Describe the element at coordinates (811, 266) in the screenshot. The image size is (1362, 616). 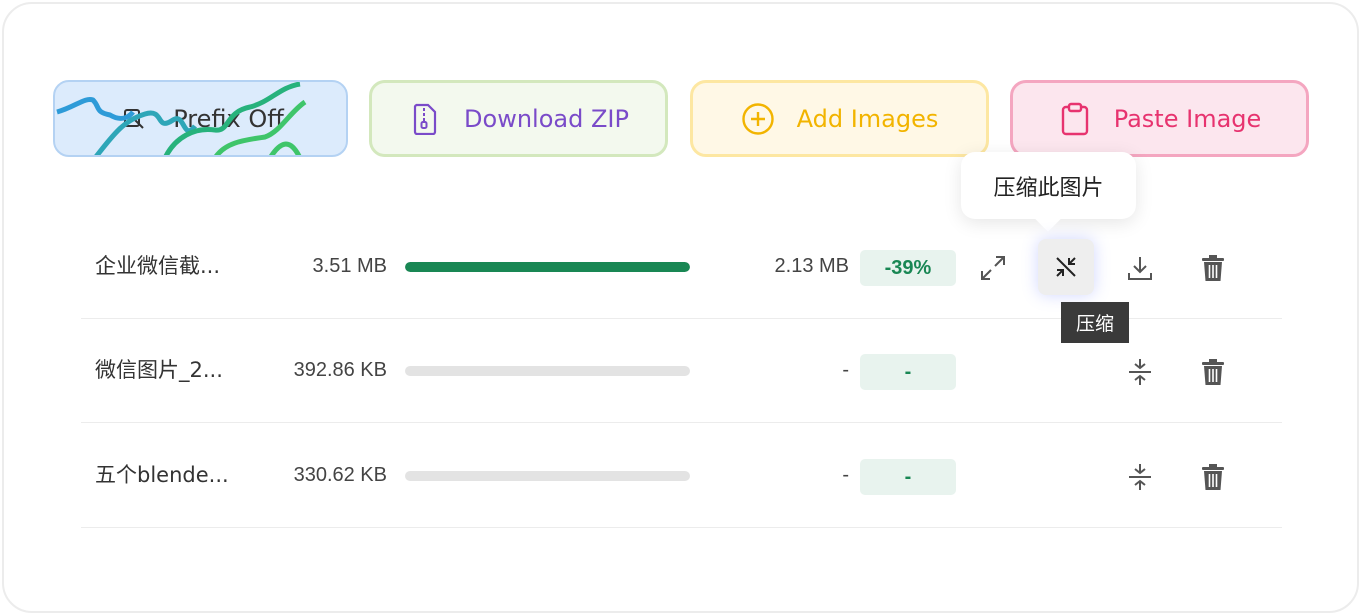
I see `compressed-size: 2.13 MB` at that location.